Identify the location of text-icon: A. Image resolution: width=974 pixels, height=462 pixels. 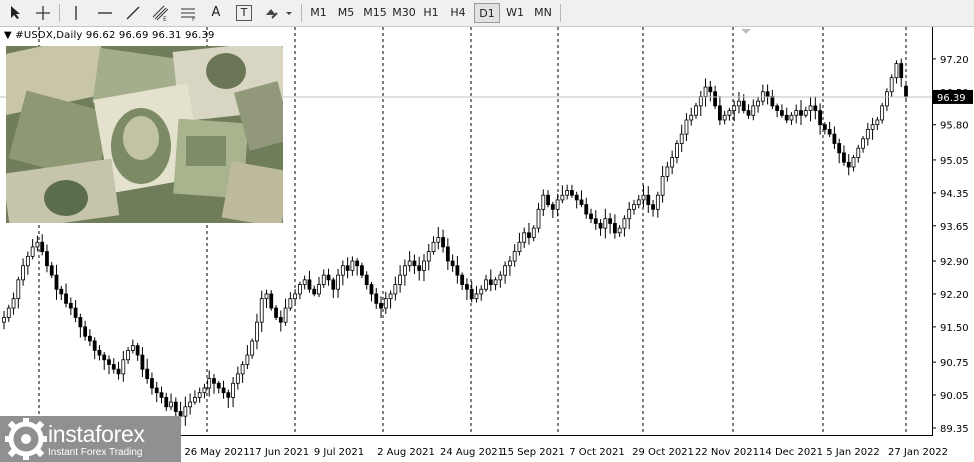
(216, 13).